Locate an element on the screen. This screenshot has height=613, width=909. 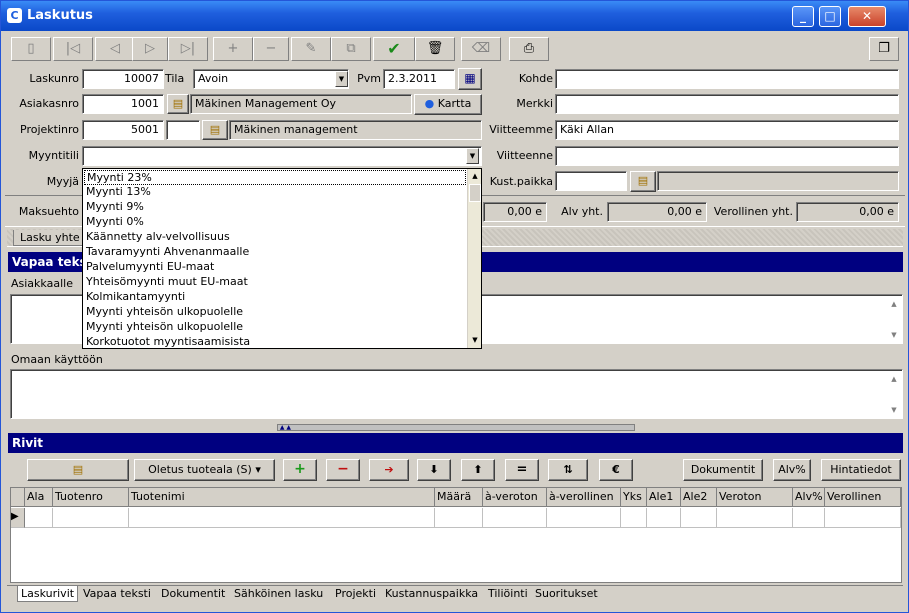
projektinro-field: 5001 is located at coordinates (123, 130).